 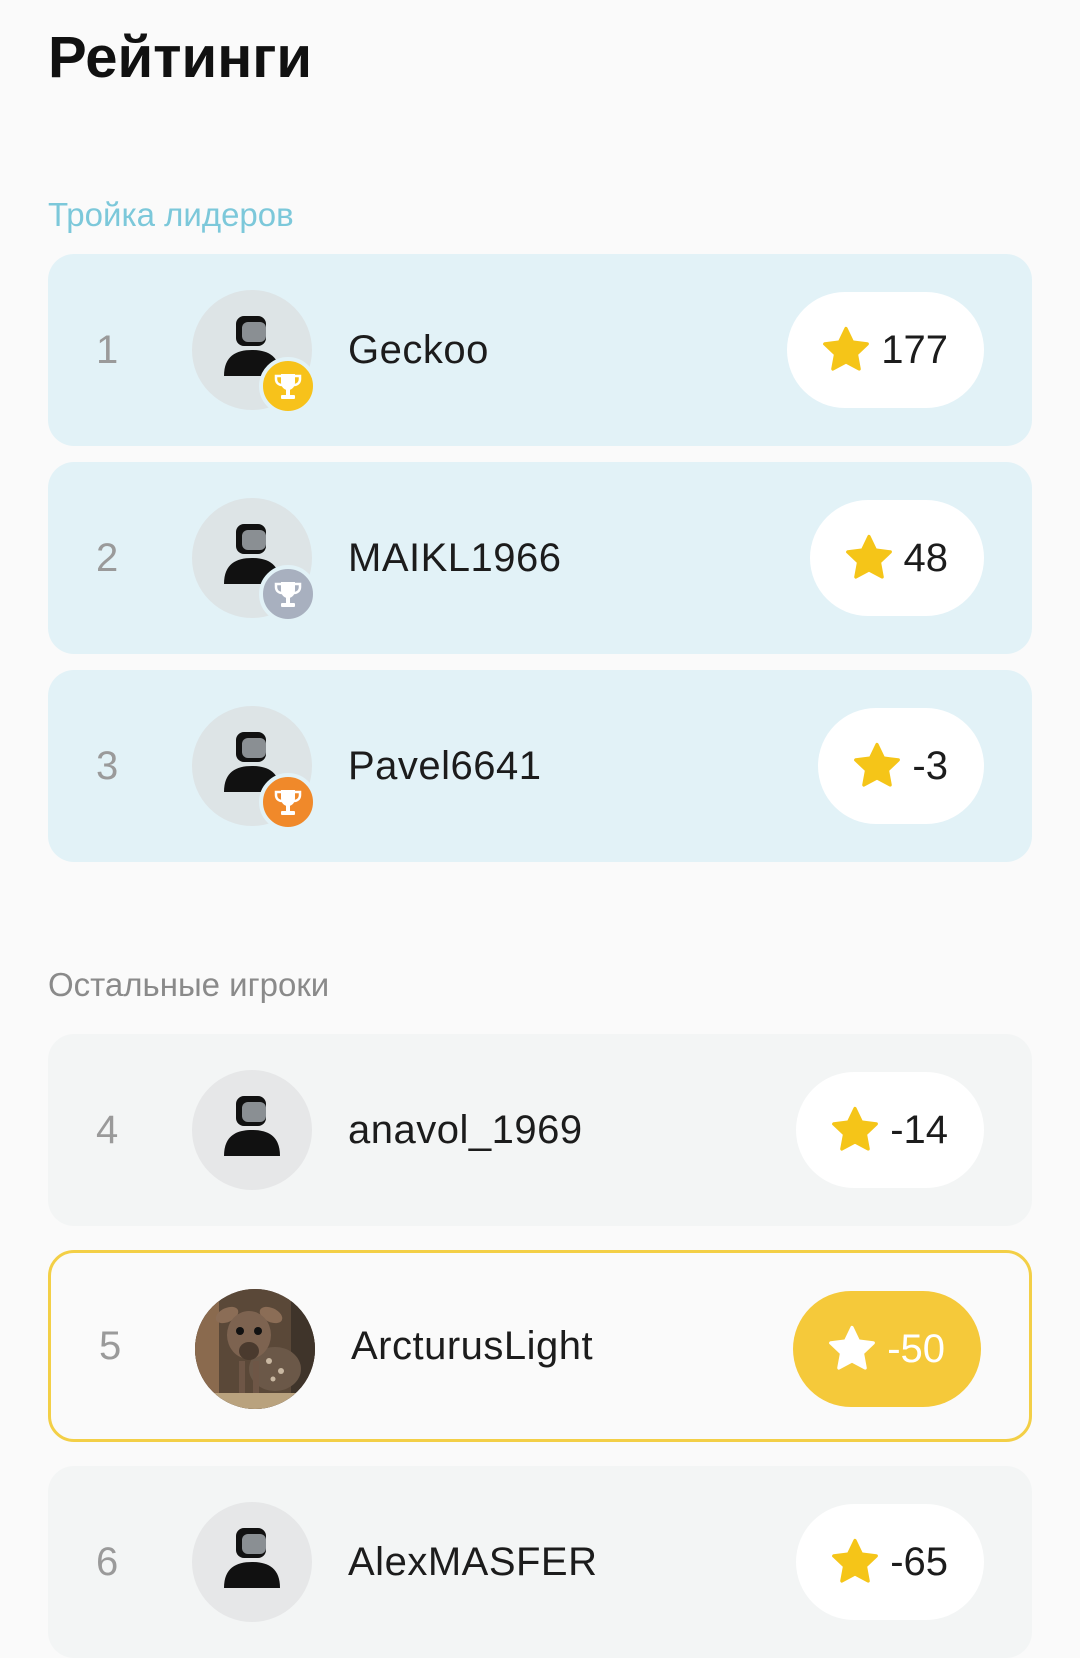 What do you see at coordinates (171, 214) in the screenshot?
I see `section-label-leaders: Тройка лидеров` at bounding box center [171, 214].